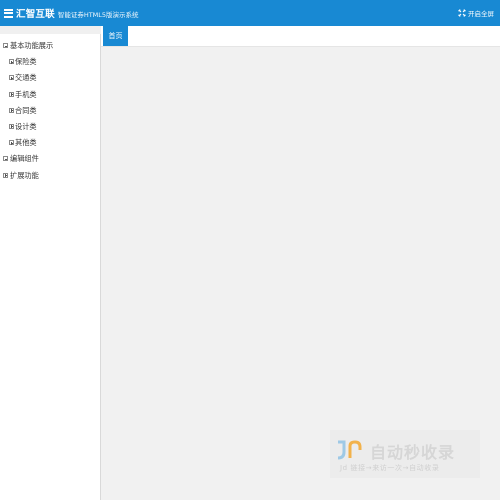 This screenshot has height=500, width=500. What do you see at coordinates (390, 468) in the screenshot?
I see `watermark-subtitle: Jd 链接→来访一次→自动收录` at bounding box center [390, 468].